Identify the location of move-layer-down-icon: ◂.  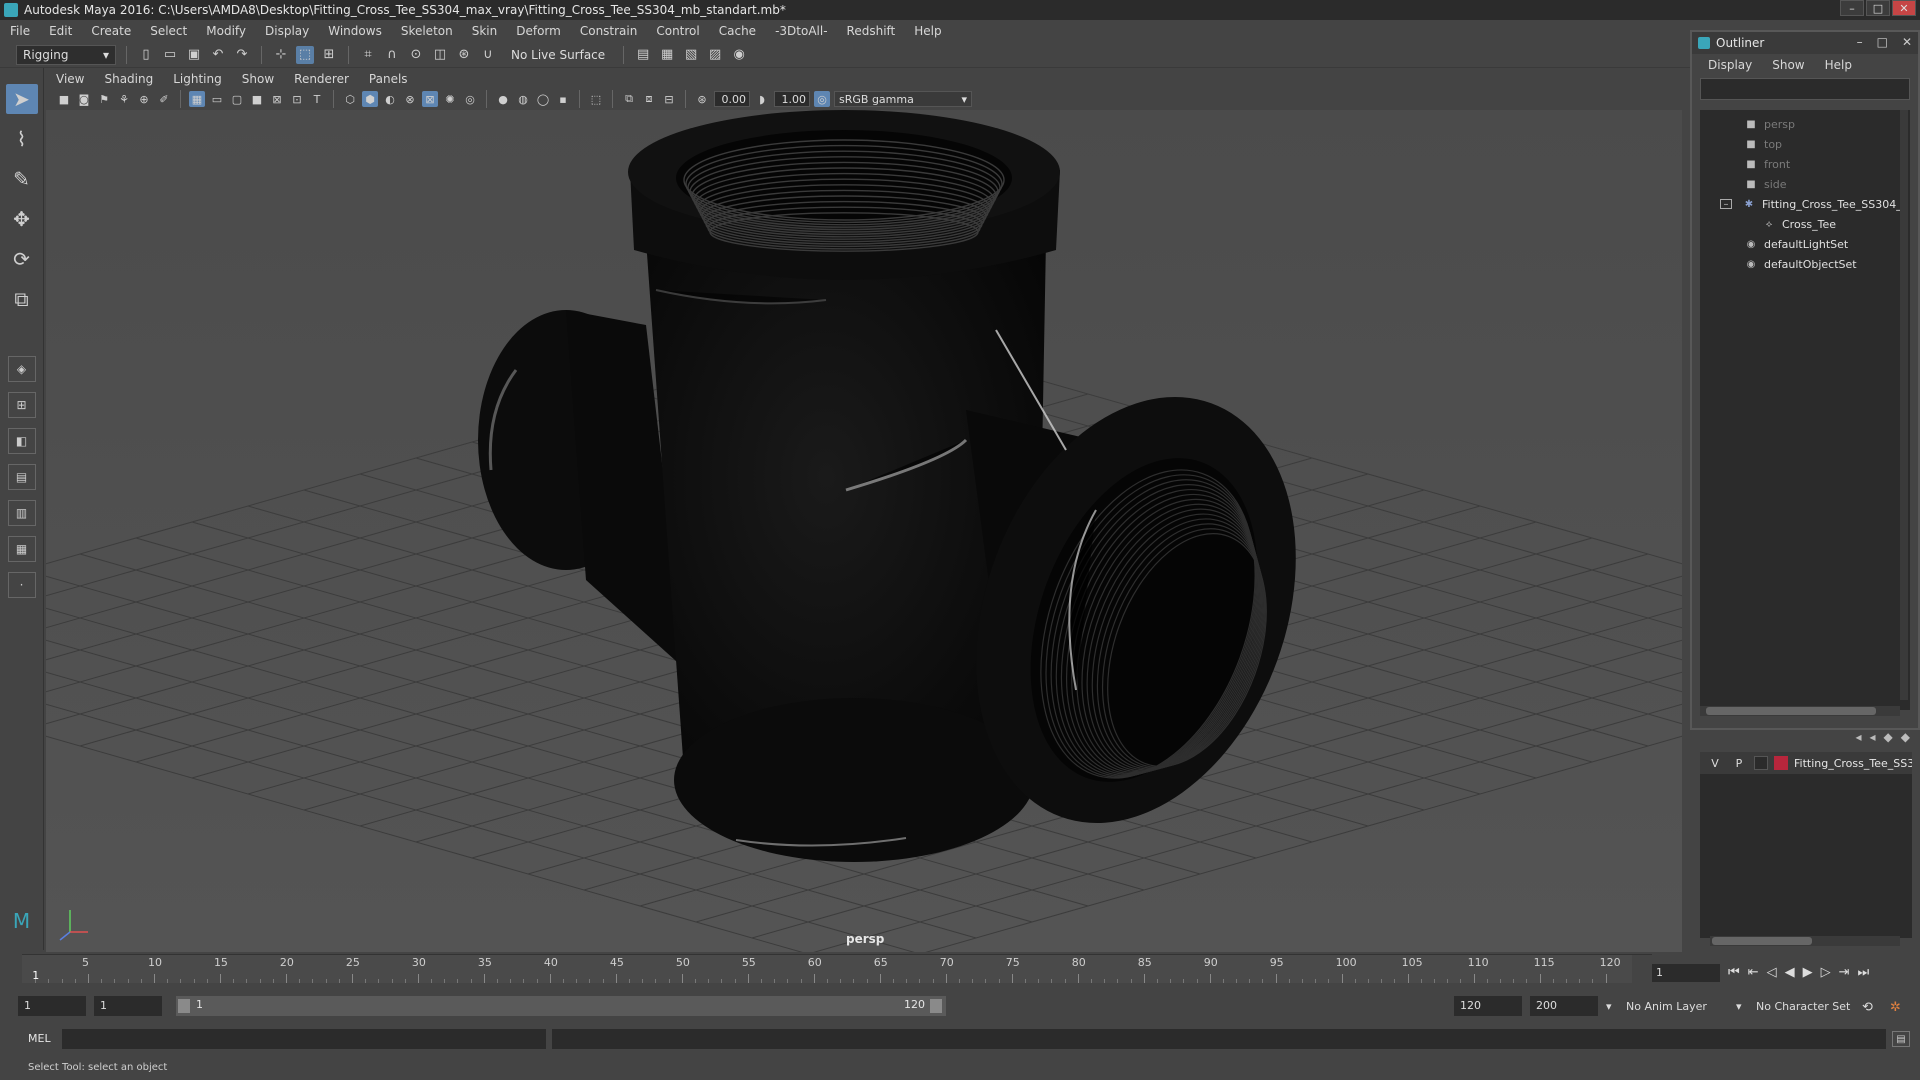
(1873, 739).